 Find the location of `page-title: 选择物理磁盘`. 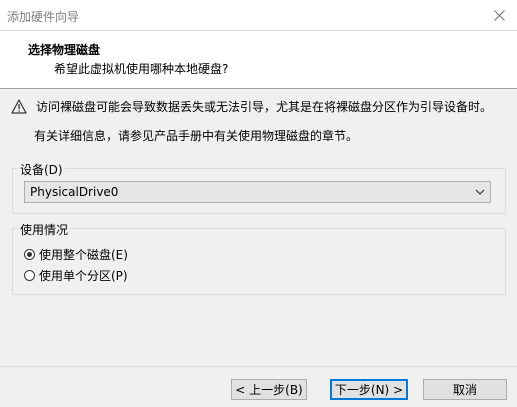

page-title: 选择物理磁盘 is located at coordinates (64, 50).